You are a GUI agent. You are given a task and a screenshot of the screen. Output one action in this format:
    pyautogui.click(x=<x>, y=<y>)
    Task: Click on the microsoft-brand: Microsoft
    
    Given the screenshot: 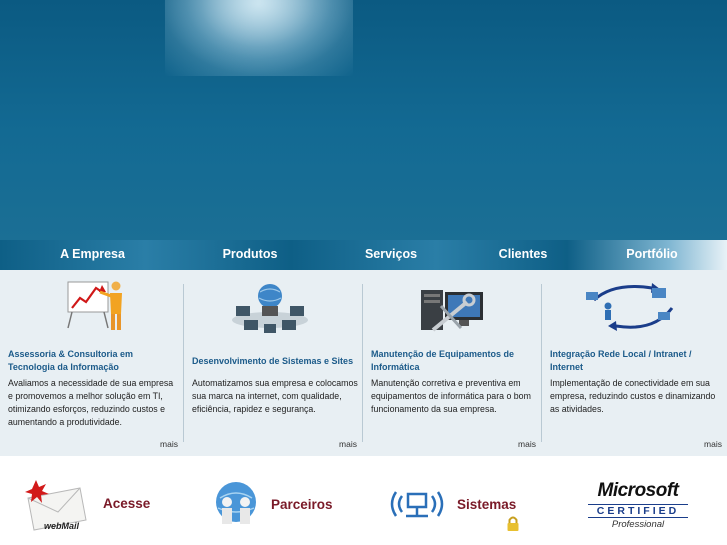 What is the action you would take?
    pyautogui.click(x=638, y=490)
    